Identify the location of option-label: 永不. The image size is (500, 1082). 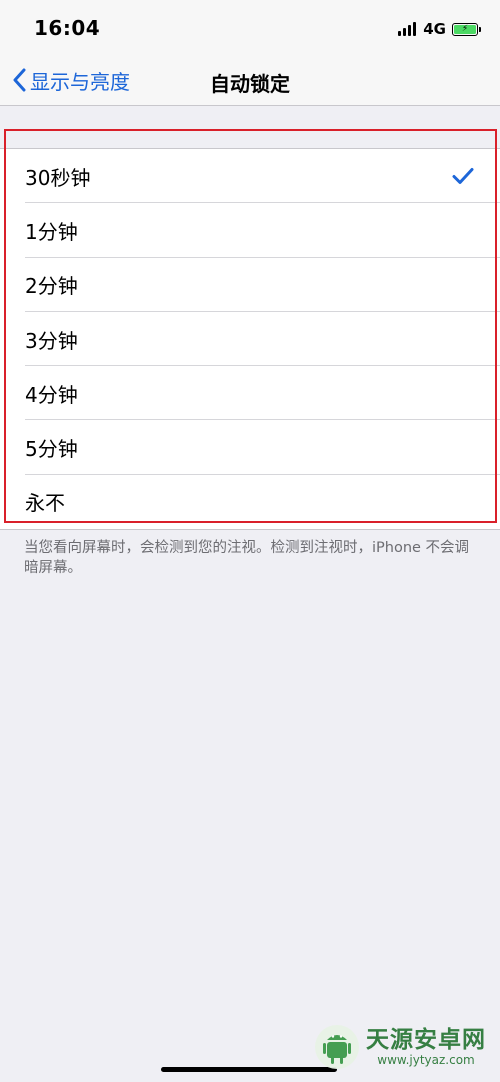
(45, 503).